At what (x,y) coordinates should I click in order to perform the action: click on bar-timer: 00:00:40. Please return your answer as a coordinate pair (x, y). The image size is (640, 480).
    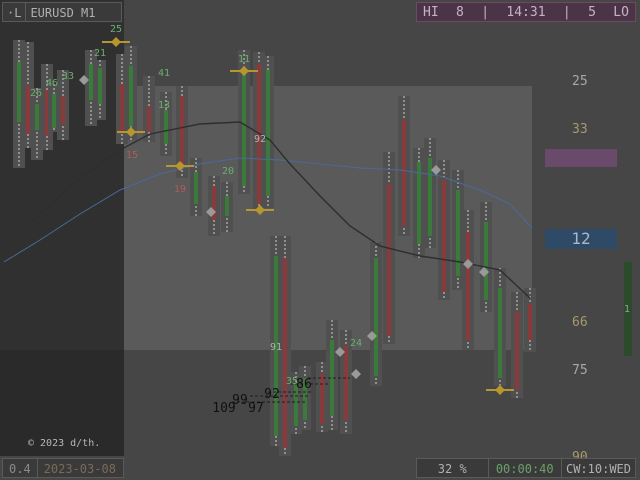
    Looking at the image, I should click on (525, 468).